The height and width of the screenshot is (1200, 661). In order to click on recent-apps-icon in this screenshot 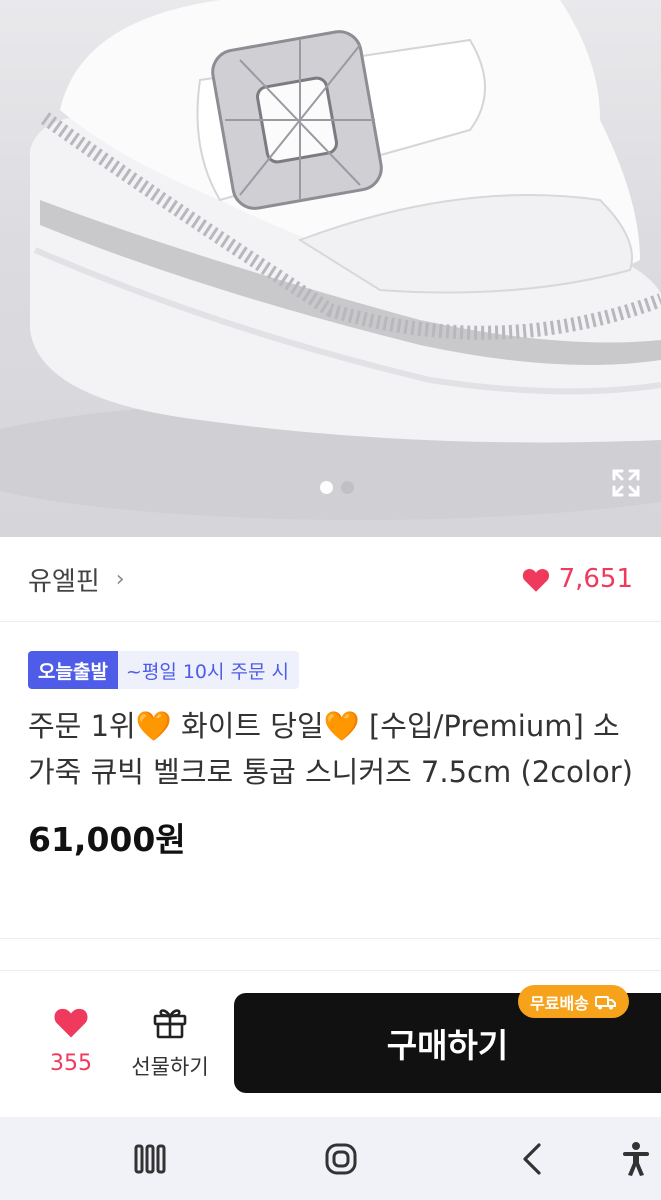, I will do `click(150, 1159)`.